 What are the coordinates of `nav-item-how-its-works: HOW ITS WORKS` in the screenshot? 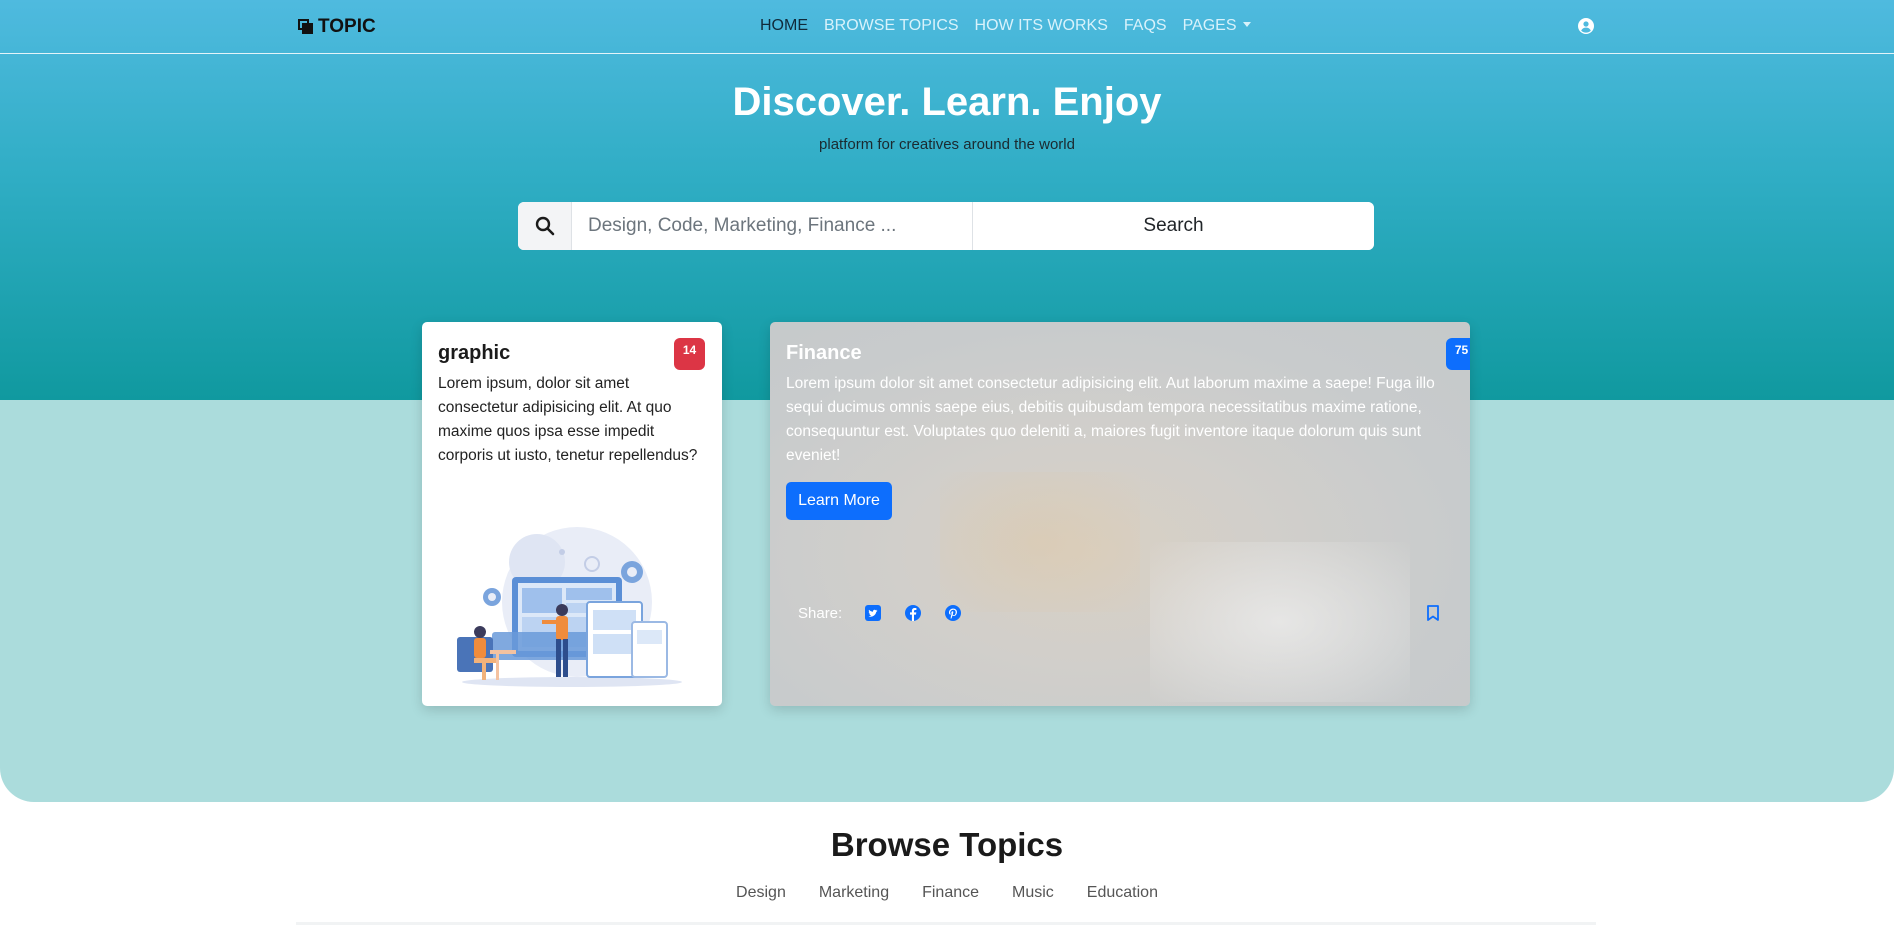 It's located at (1041, 26).